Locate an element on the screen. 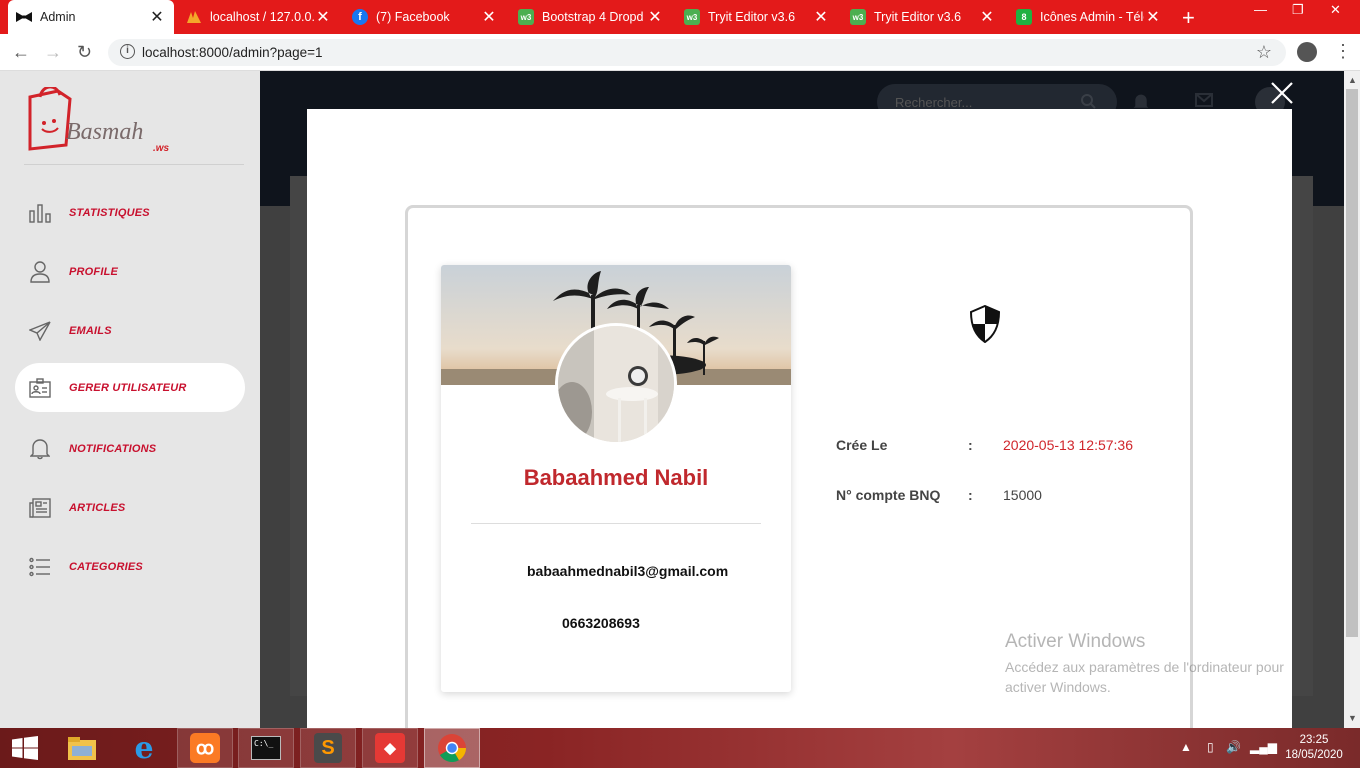 The height and width of the screenshot is (768, 1360). sidebar-item-gerer-utilisateur: GERER UTILISATEUR is located at coordinates (130, 387).